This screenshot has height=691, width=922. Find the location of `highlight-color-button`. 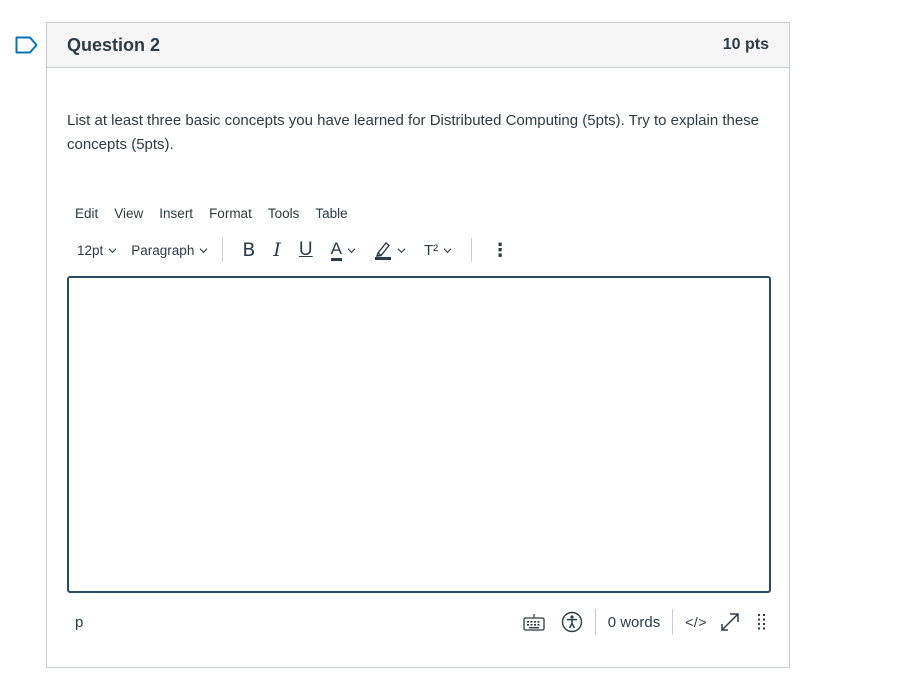

highlight-color-button is located at coordinates (390, 250).